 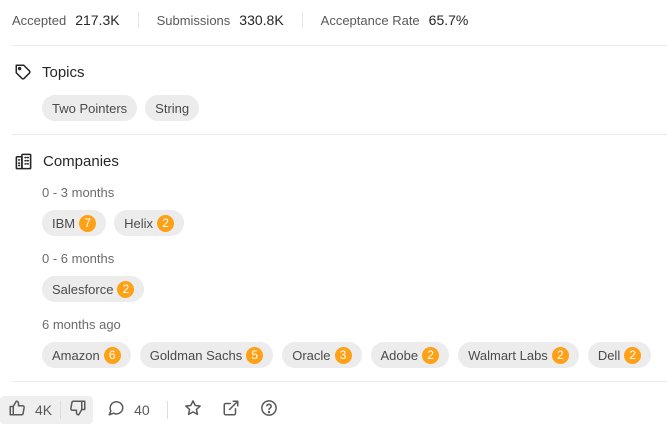 What do you see at coordinates (370, 20) in the screenshot?
I see `acceptance-rate-label: Acceptance Rate` at bounding box center [370, 20].